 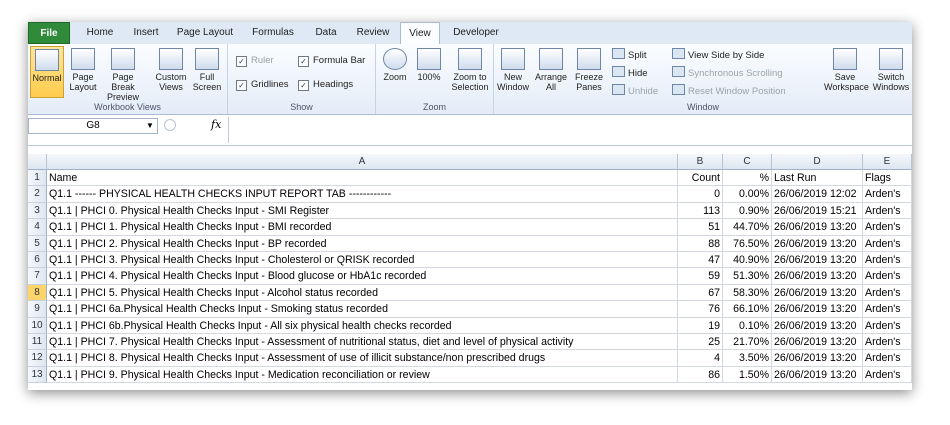 What do you see at coordinates (37, 276) in the screenshot?
I see `row-header: 7` at bounding box center [37, 276].